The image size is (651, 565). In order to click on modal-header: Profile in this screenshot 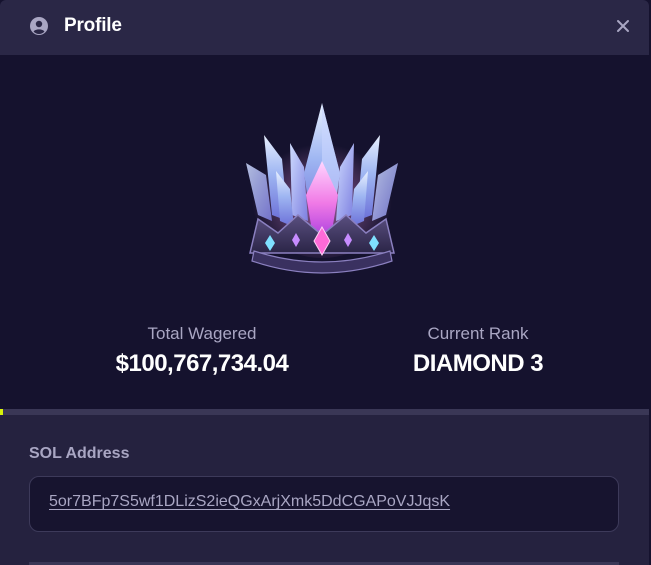, I will do `click(324, 27)`.